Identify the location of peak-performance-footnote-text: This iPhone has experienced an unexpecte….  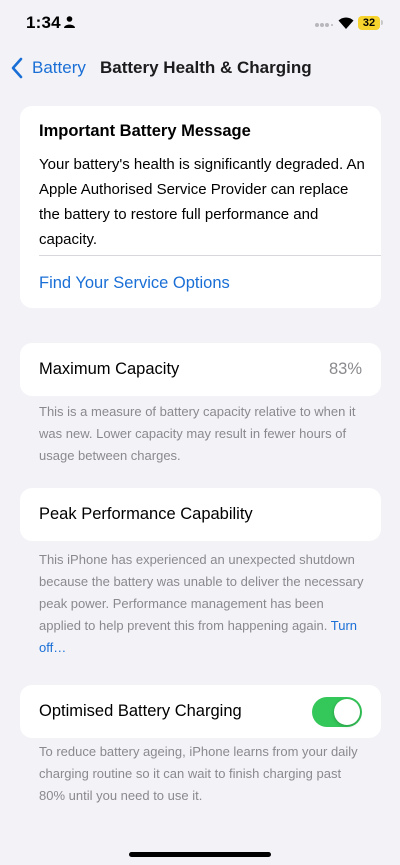
(201, 592).